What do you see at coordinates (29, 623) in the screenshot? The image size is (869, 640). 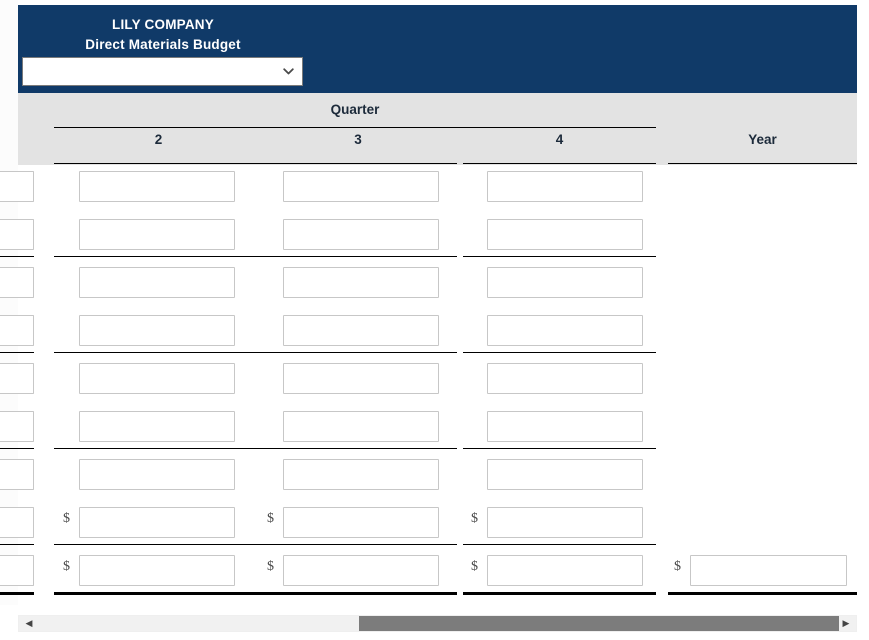 I see `scroll-left-arrow-icon: ◀` at bounding box center [29, 623].